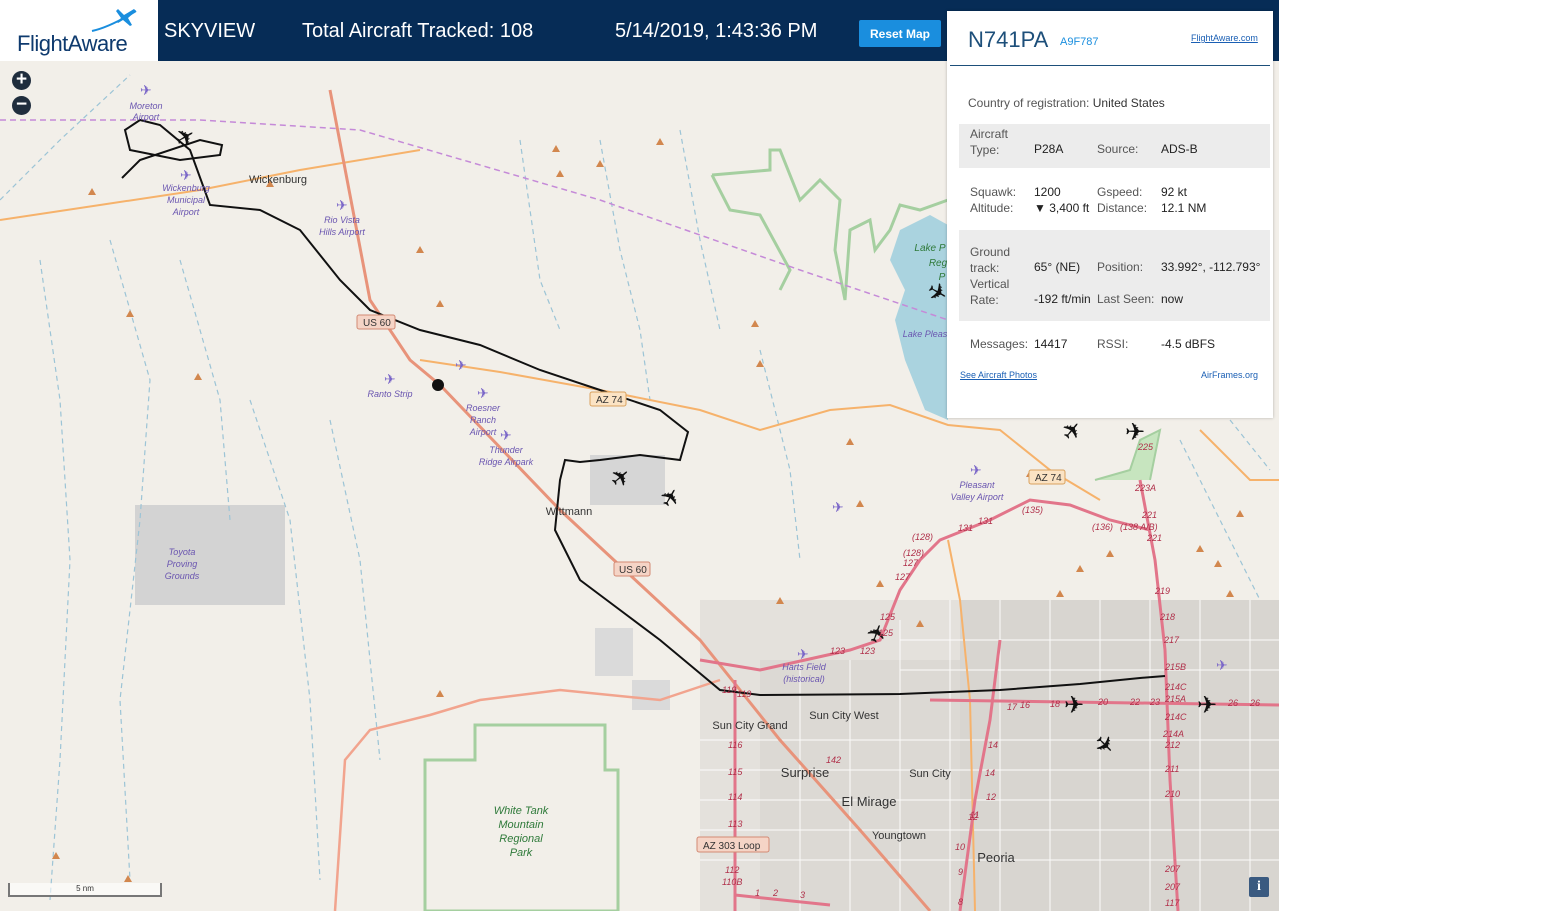 The image size is (1548, 911). I want to click on country-label: Country of registration:, so click(1029, 103).